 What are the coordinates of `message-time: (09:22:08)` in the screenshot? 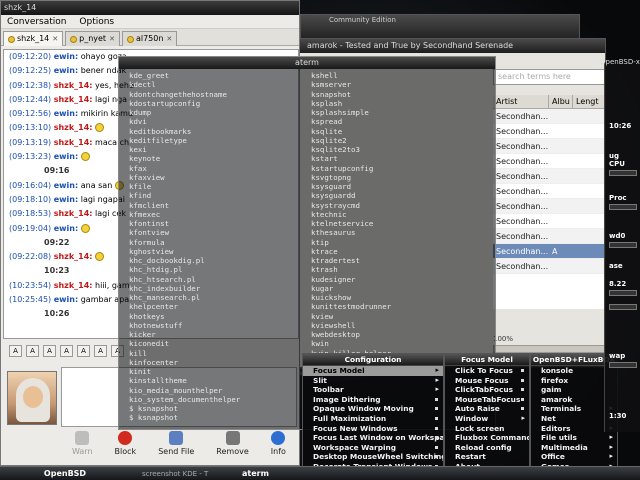 It's located at (30, 257).